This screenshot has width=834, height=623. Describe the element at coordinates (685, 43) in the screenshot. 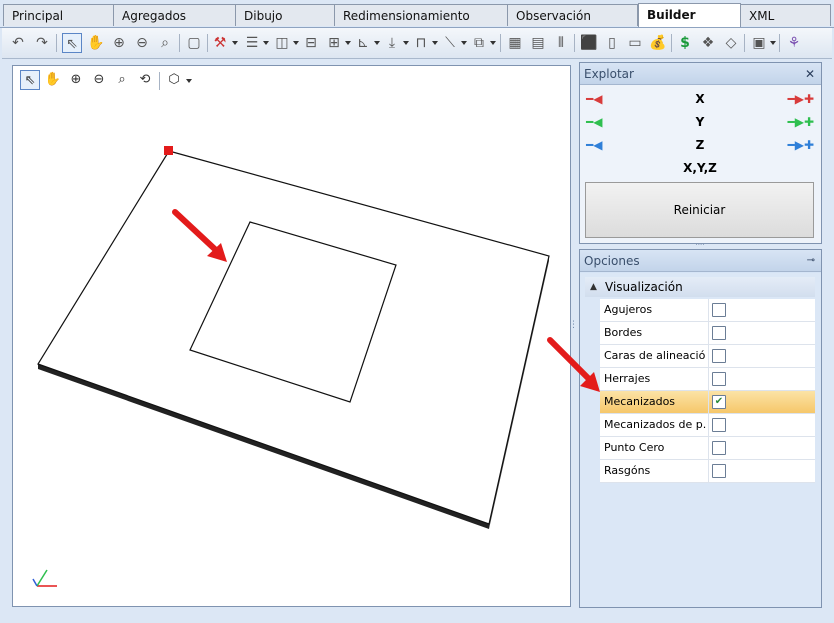

I see `dollar-icon: $` at that location.